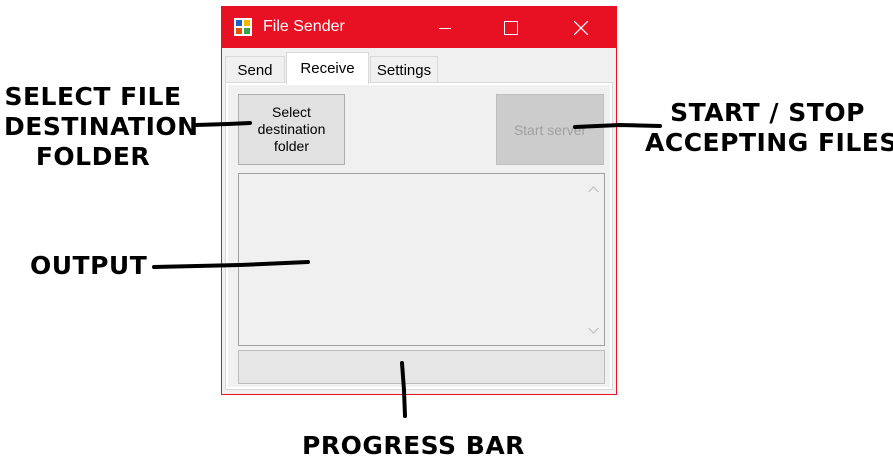 This screenshot has height=464, width=893. Describe the element at coordinates (291, 146) in the screenshot. I see `select-button-line-3: folder` at that location.